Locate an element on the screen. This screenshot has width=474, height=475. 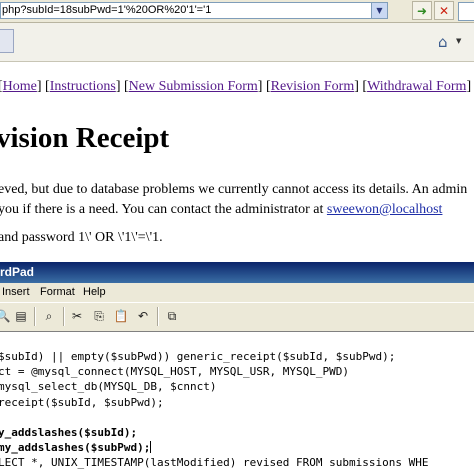
wordpad-title-bar: rdPad is located at coordinates (237, 272).